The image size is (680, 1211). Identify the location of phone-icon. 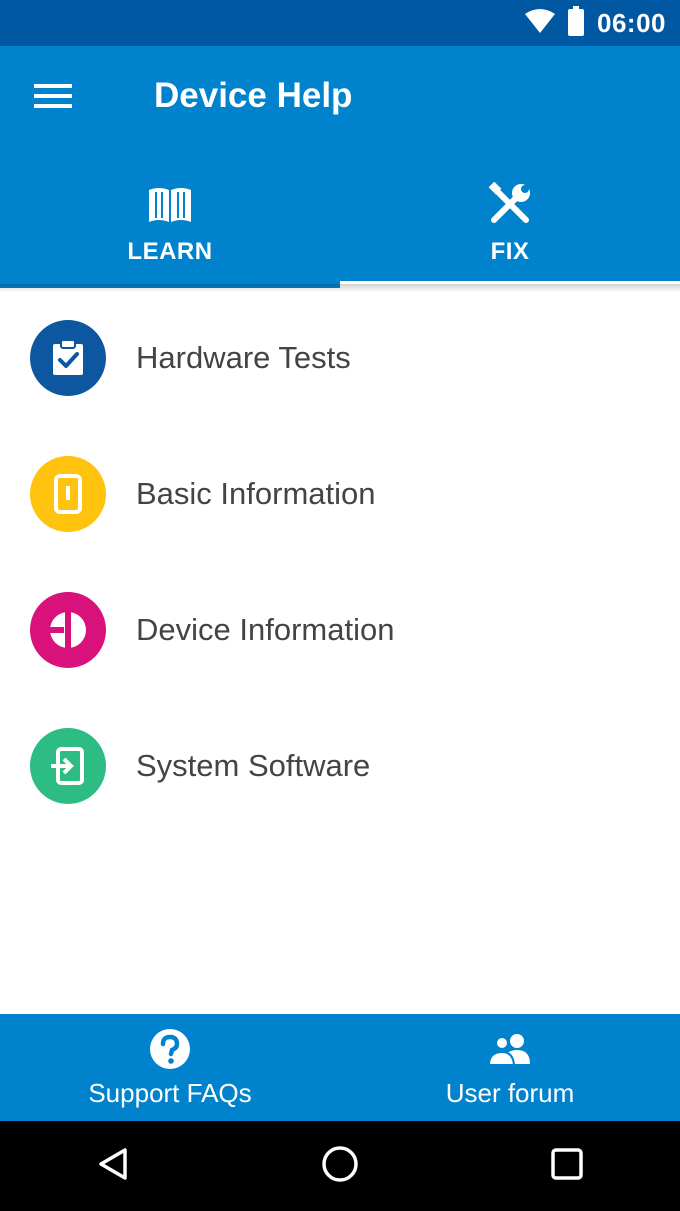
(68, 494).